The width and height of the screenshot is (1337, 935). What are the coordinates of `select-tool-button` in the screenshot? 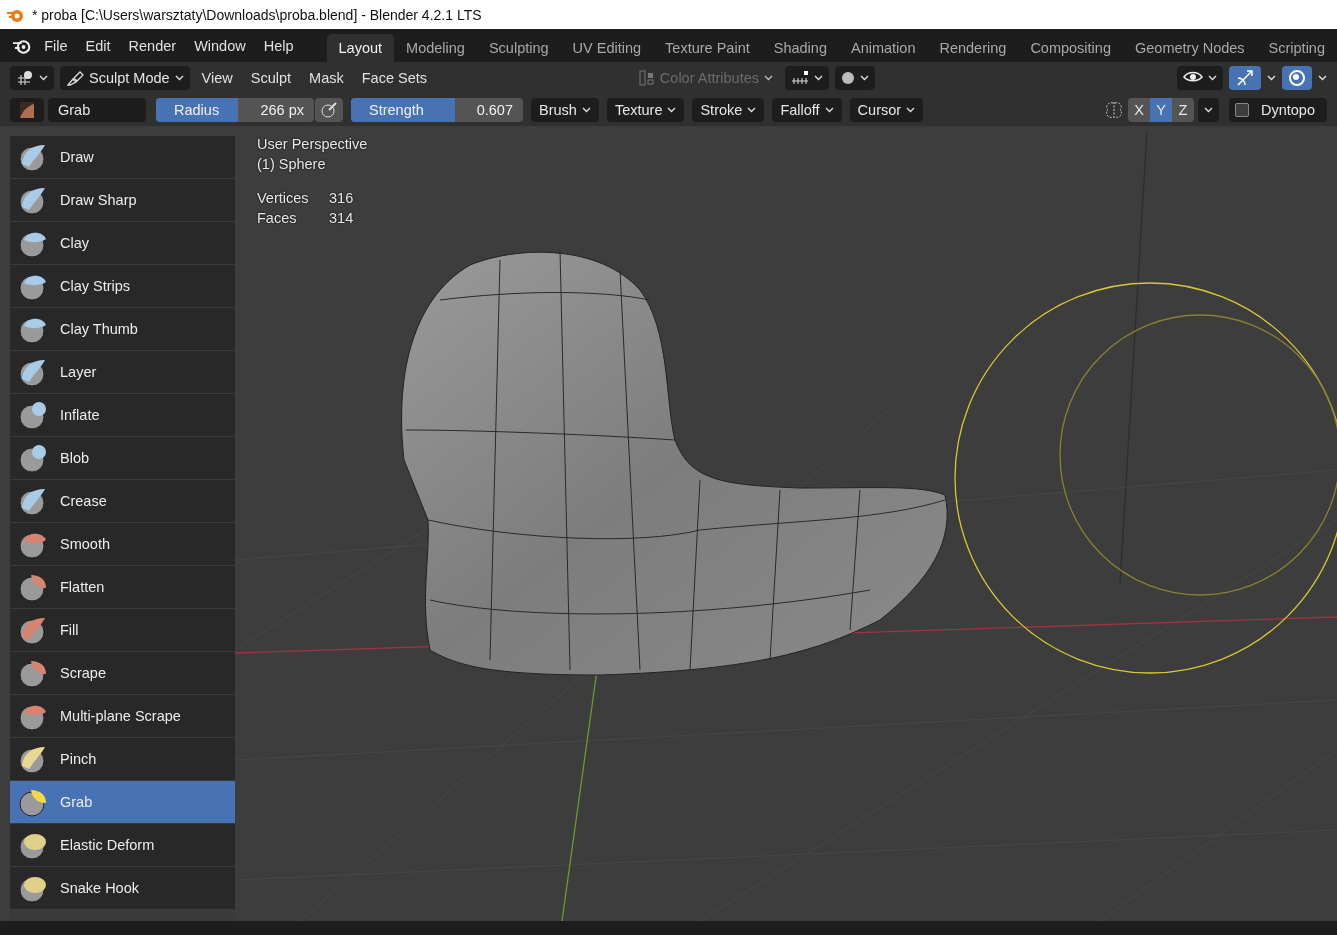 It's located at (32, 77).